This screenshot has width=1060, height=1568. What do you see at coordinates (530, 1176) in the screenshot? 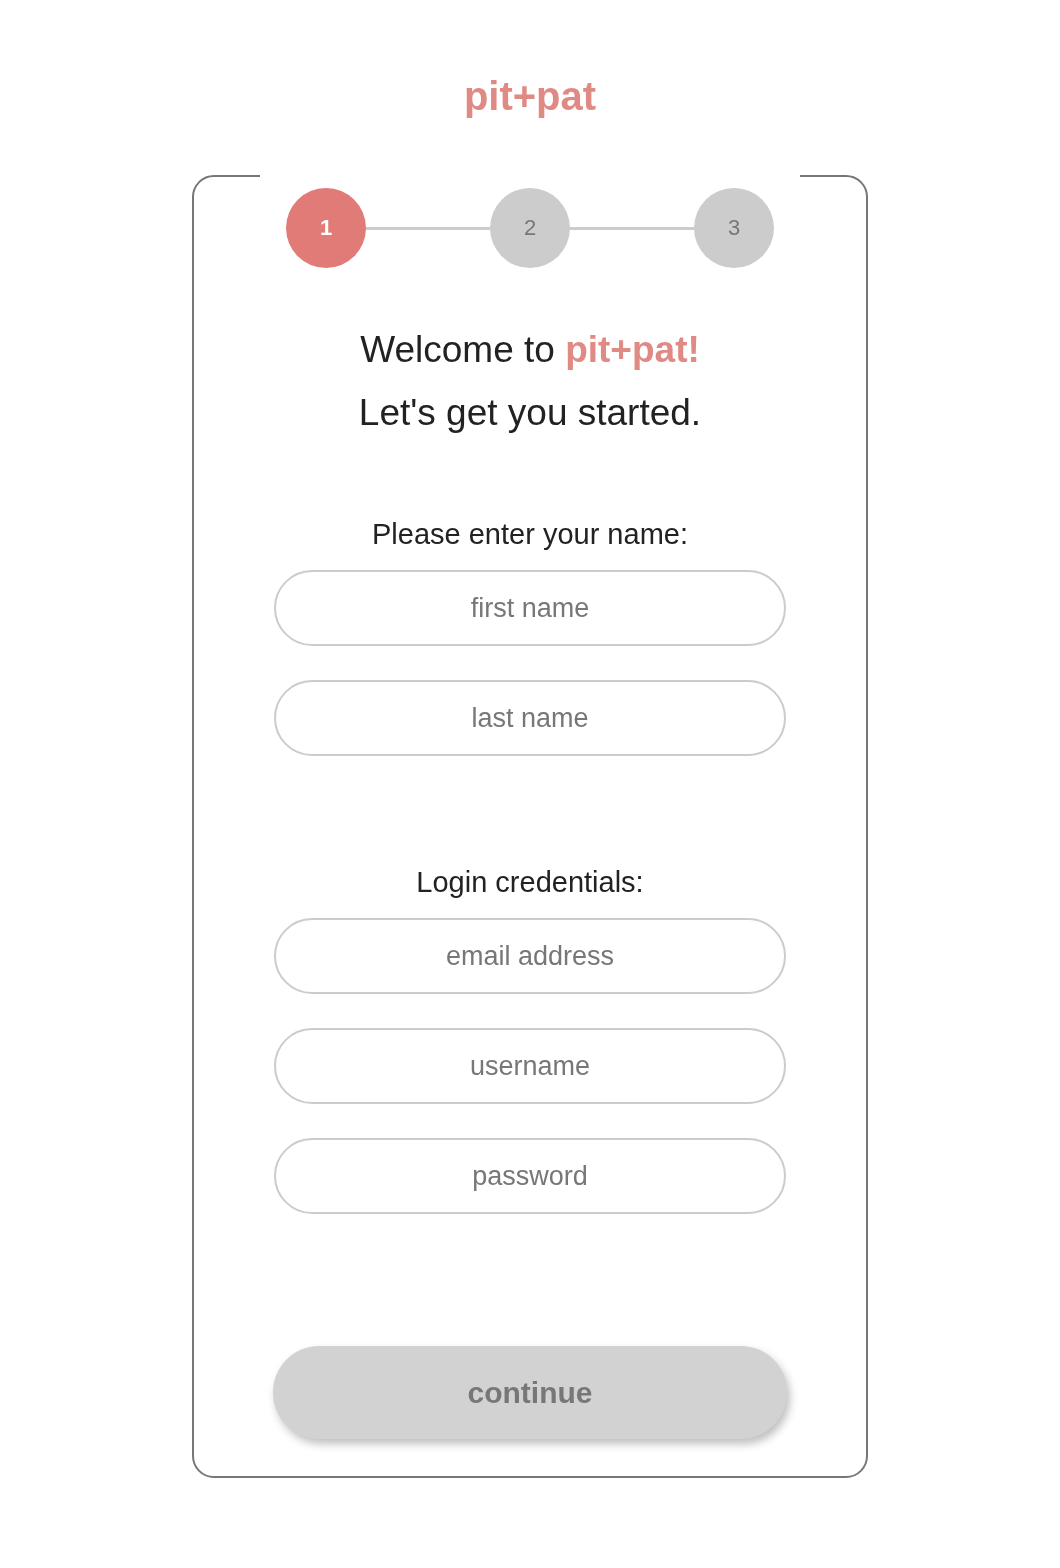
I see `input-field: password` at bounding box center [530, 1176].